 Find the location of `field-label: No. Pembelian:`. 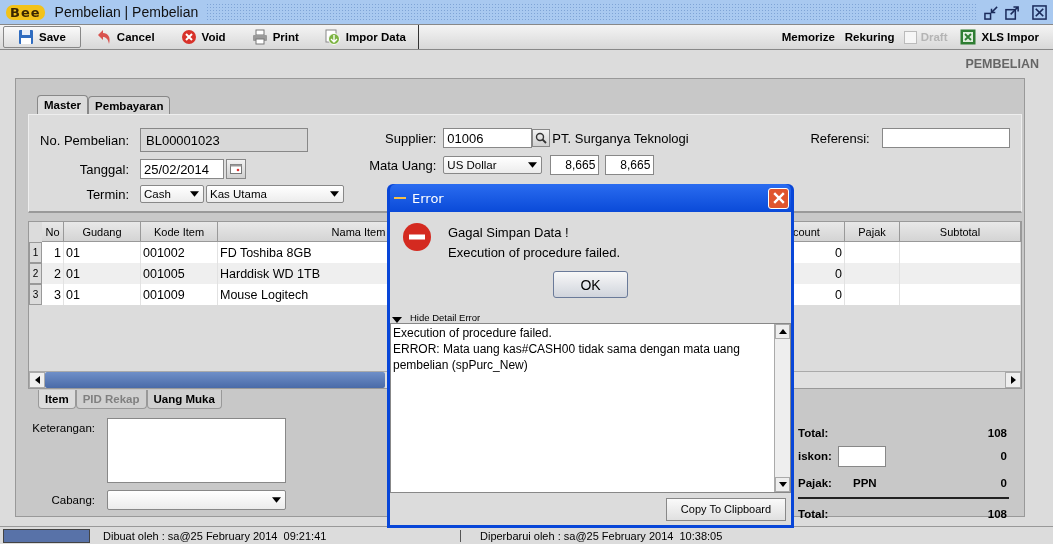

field-label: No. Pembelian: is located at coordinates (84, 140).